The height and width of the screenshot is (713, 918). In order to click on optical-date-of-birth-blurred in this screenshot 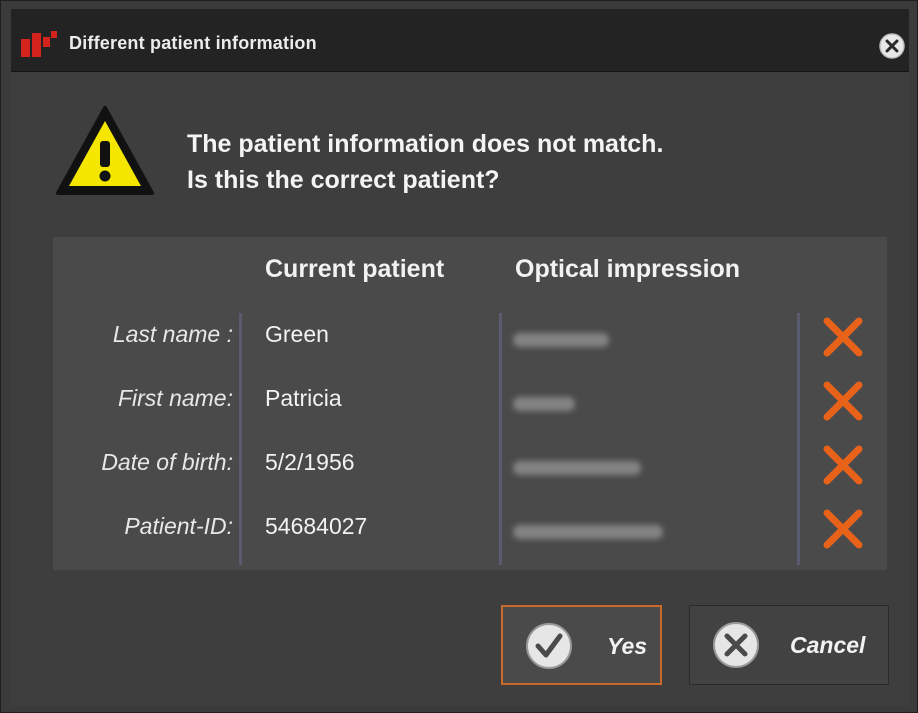, I will do `click(577, 468)`.